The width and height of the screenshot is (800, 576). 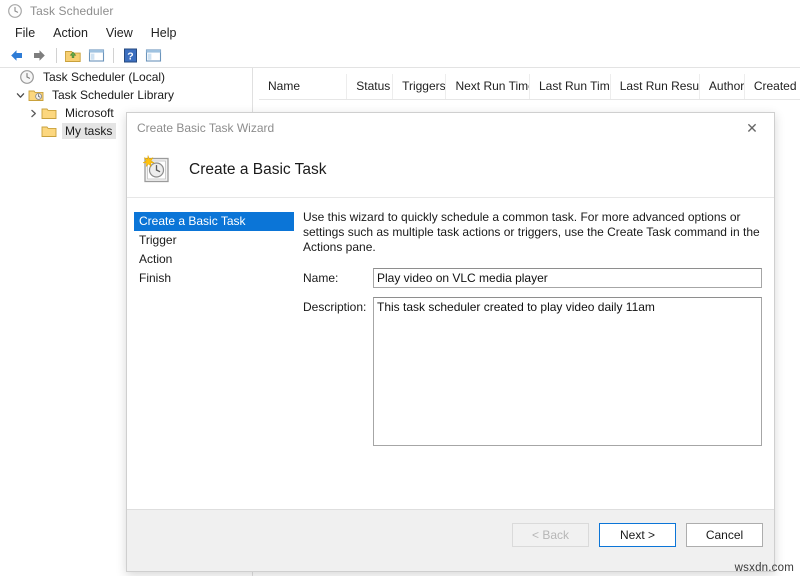 I want to click on next-button: Next >, so click(x=637, y=535).